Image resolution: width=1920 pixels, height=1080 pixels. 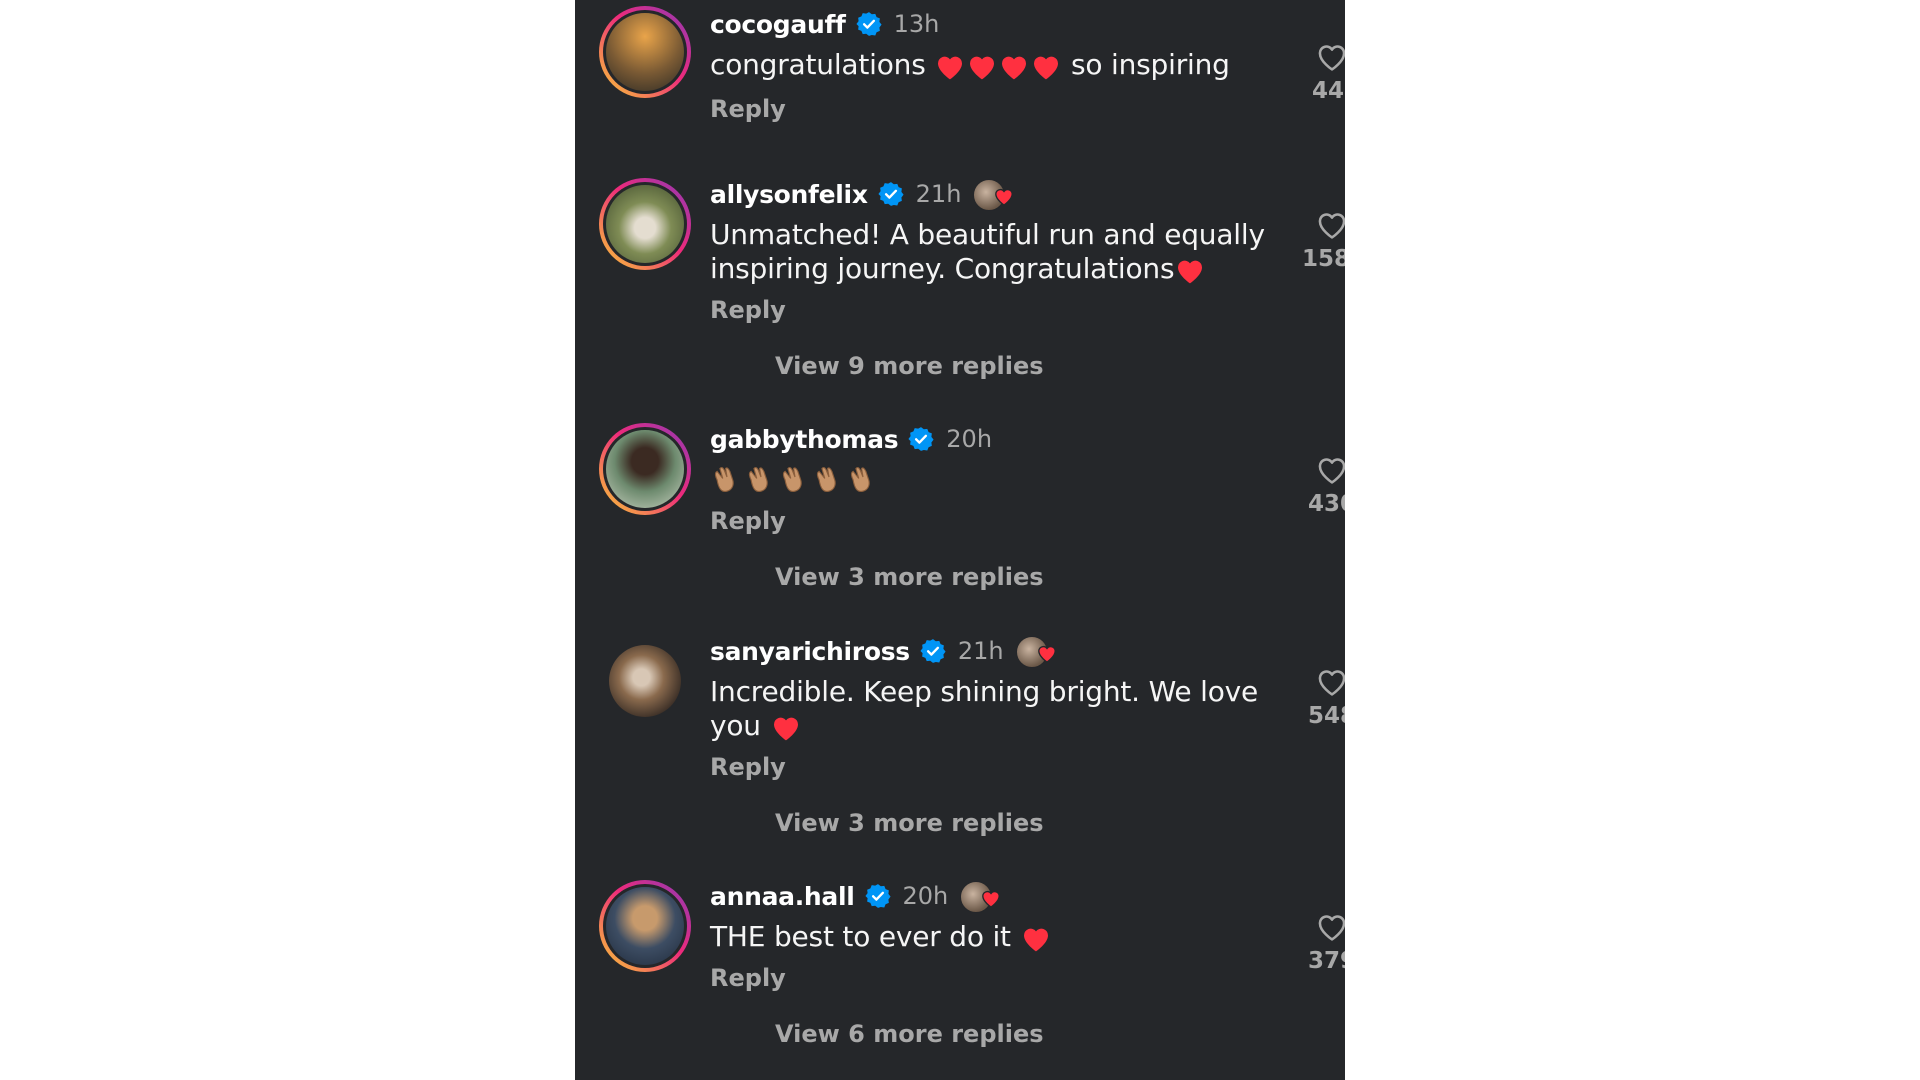 What do you see at coordinates (782, 896) in the screenshot?
I see `username: annaa.hall` at bounding box center [782, 896].